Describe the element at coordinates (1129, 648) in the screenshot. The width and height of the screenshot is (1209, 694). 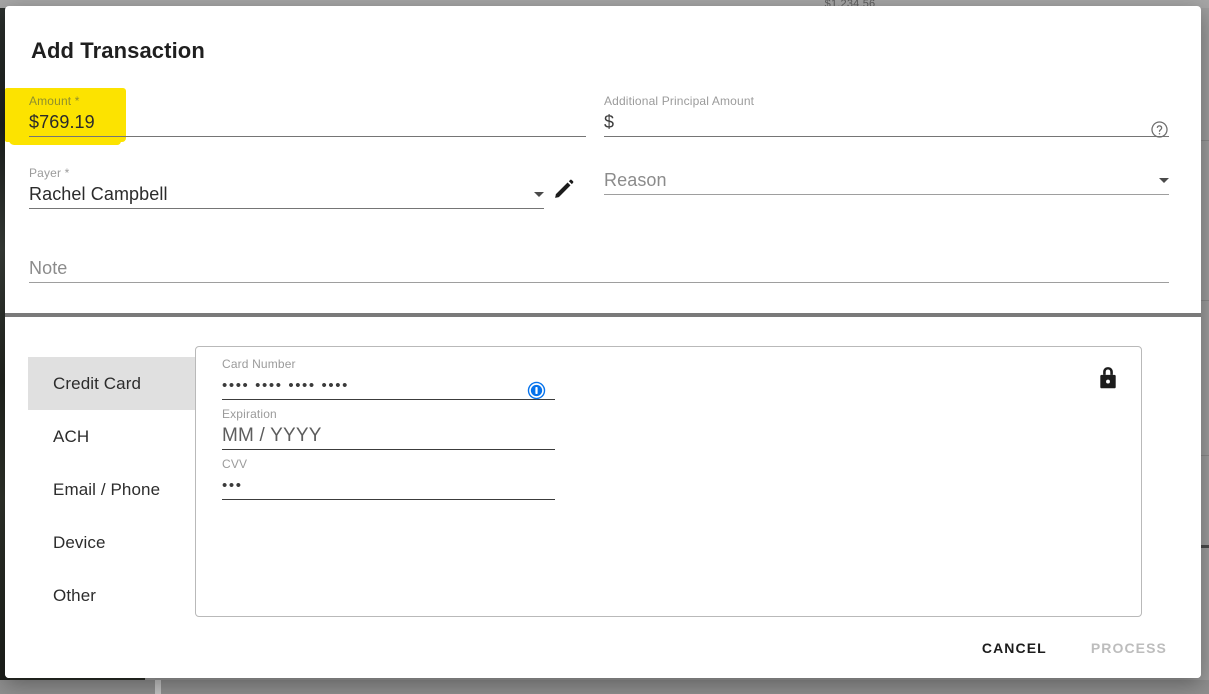
I see `process-button: PROCESS` at that location.